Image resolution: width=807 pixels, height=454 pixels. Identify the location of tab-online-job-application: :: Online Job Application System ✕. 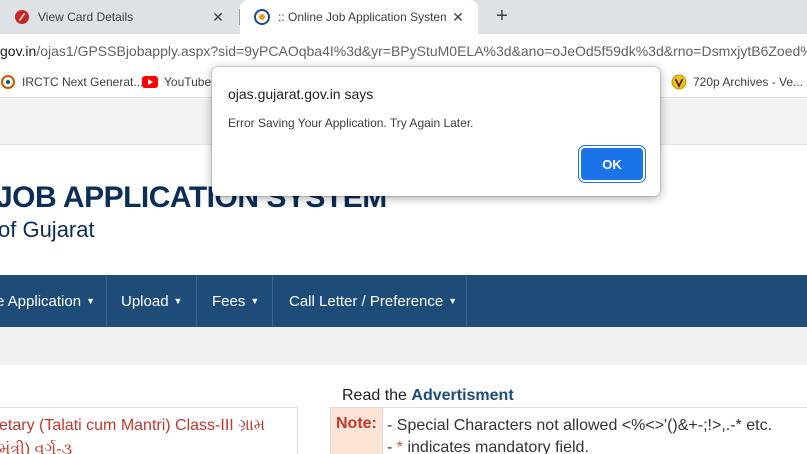
(359, 17).